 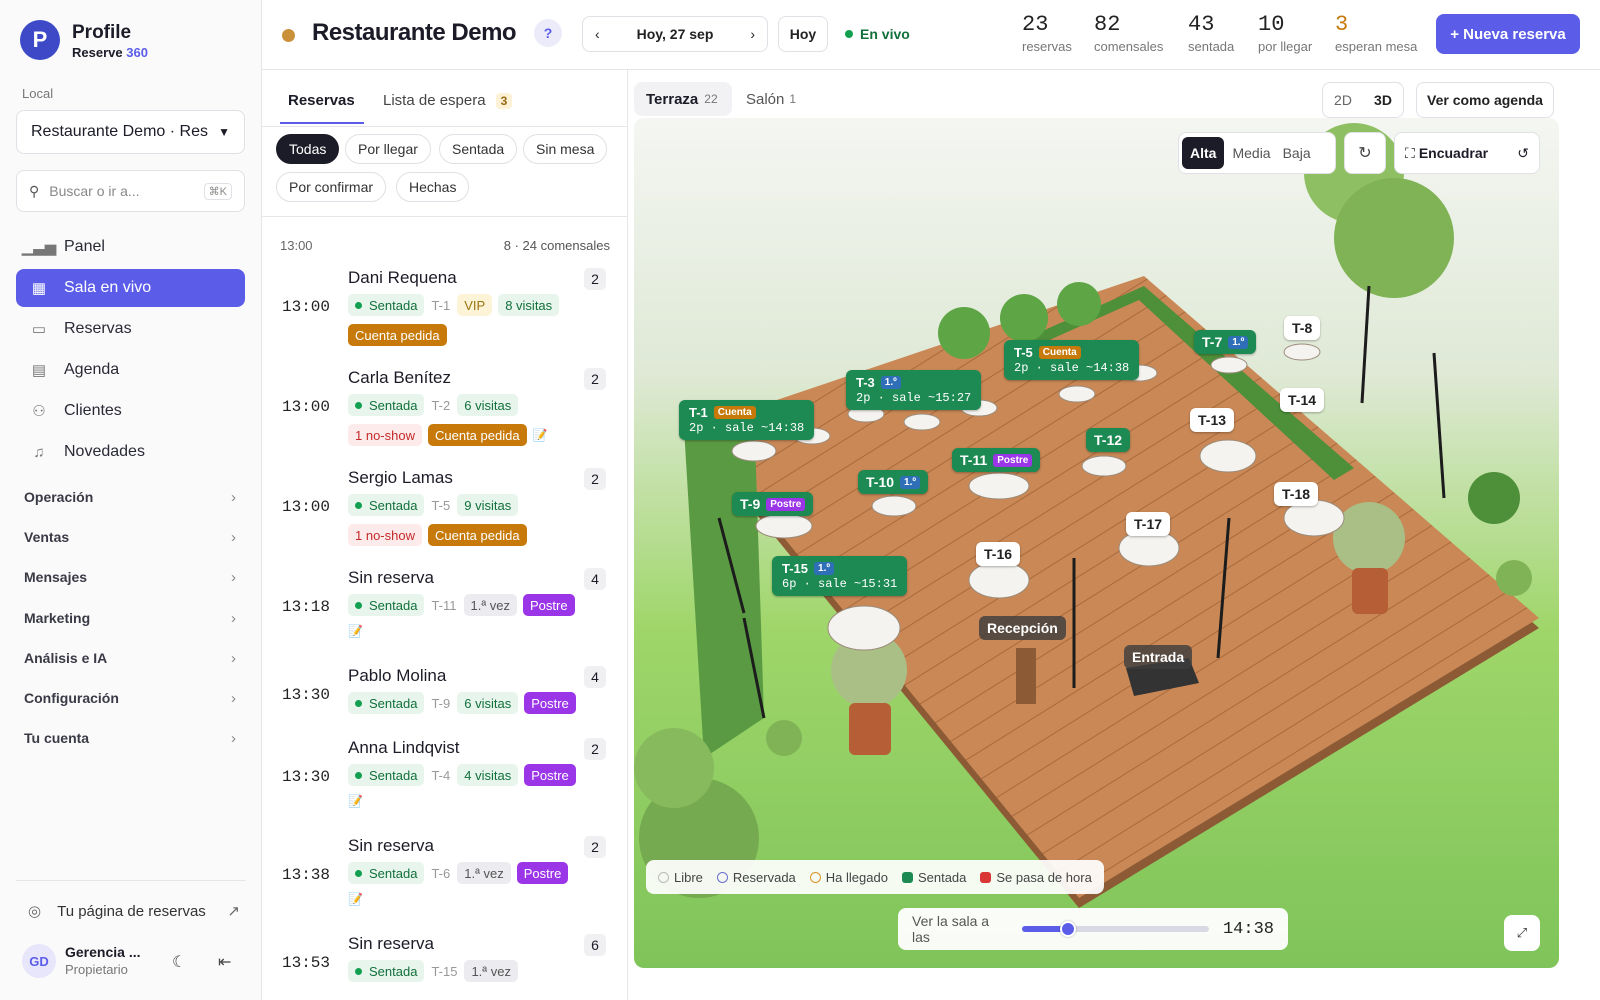 What do you see at coordinates (308, 149) in the screenshot?
I see `filter-todas: Todas` at bounding box center [308, 149].